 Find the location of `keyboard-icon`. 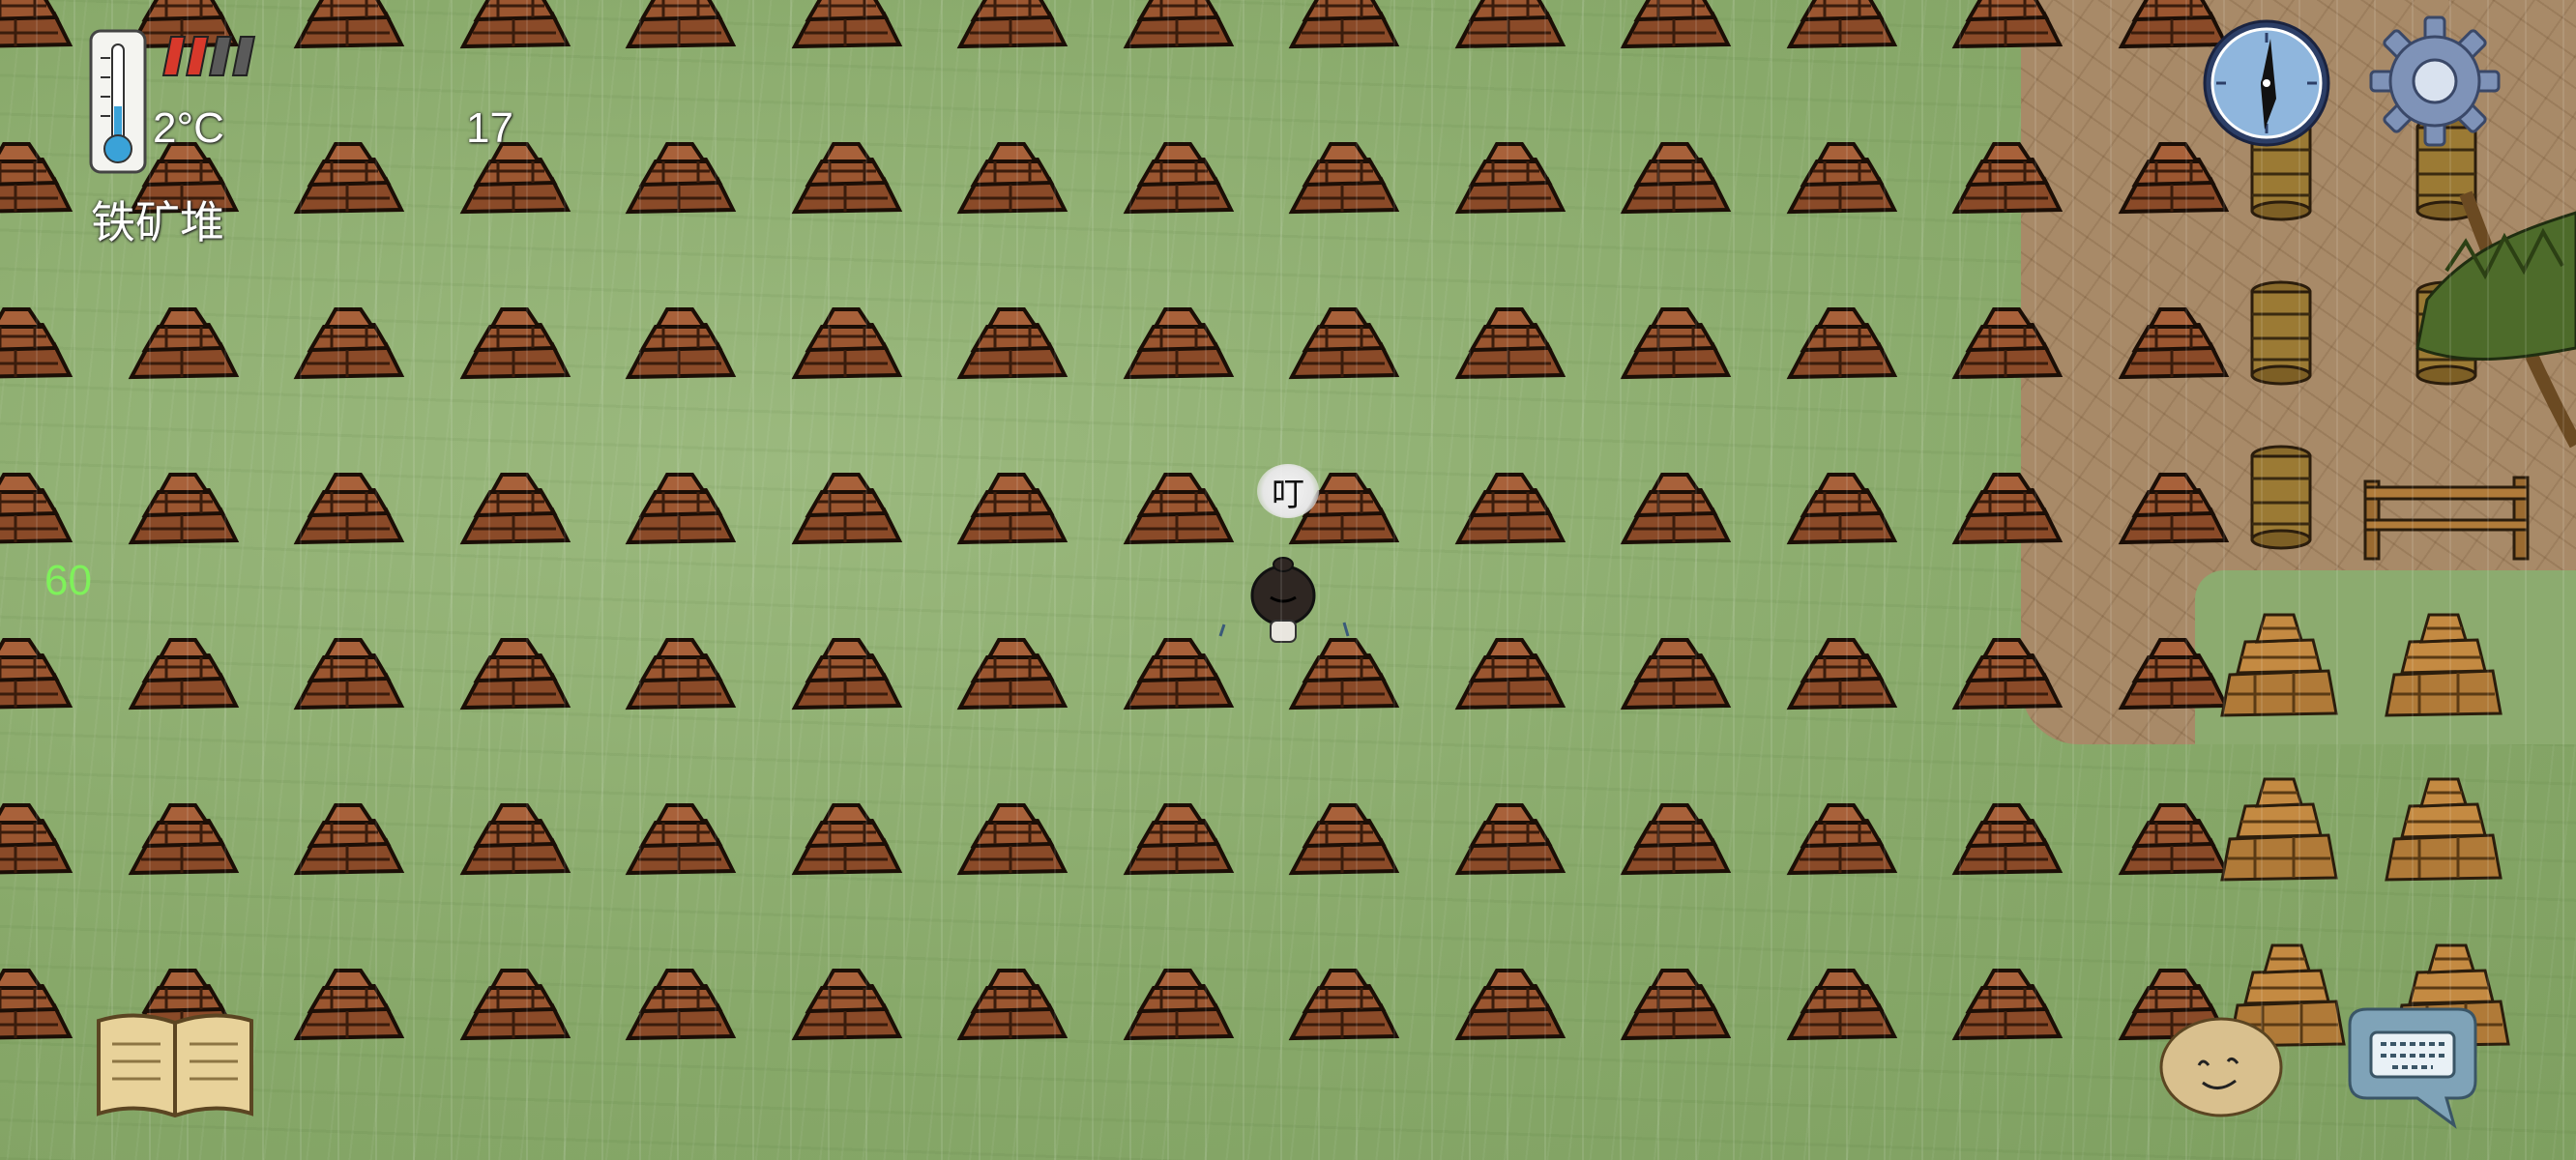

keyboard-icon is located at coordinates (2412, 1068).